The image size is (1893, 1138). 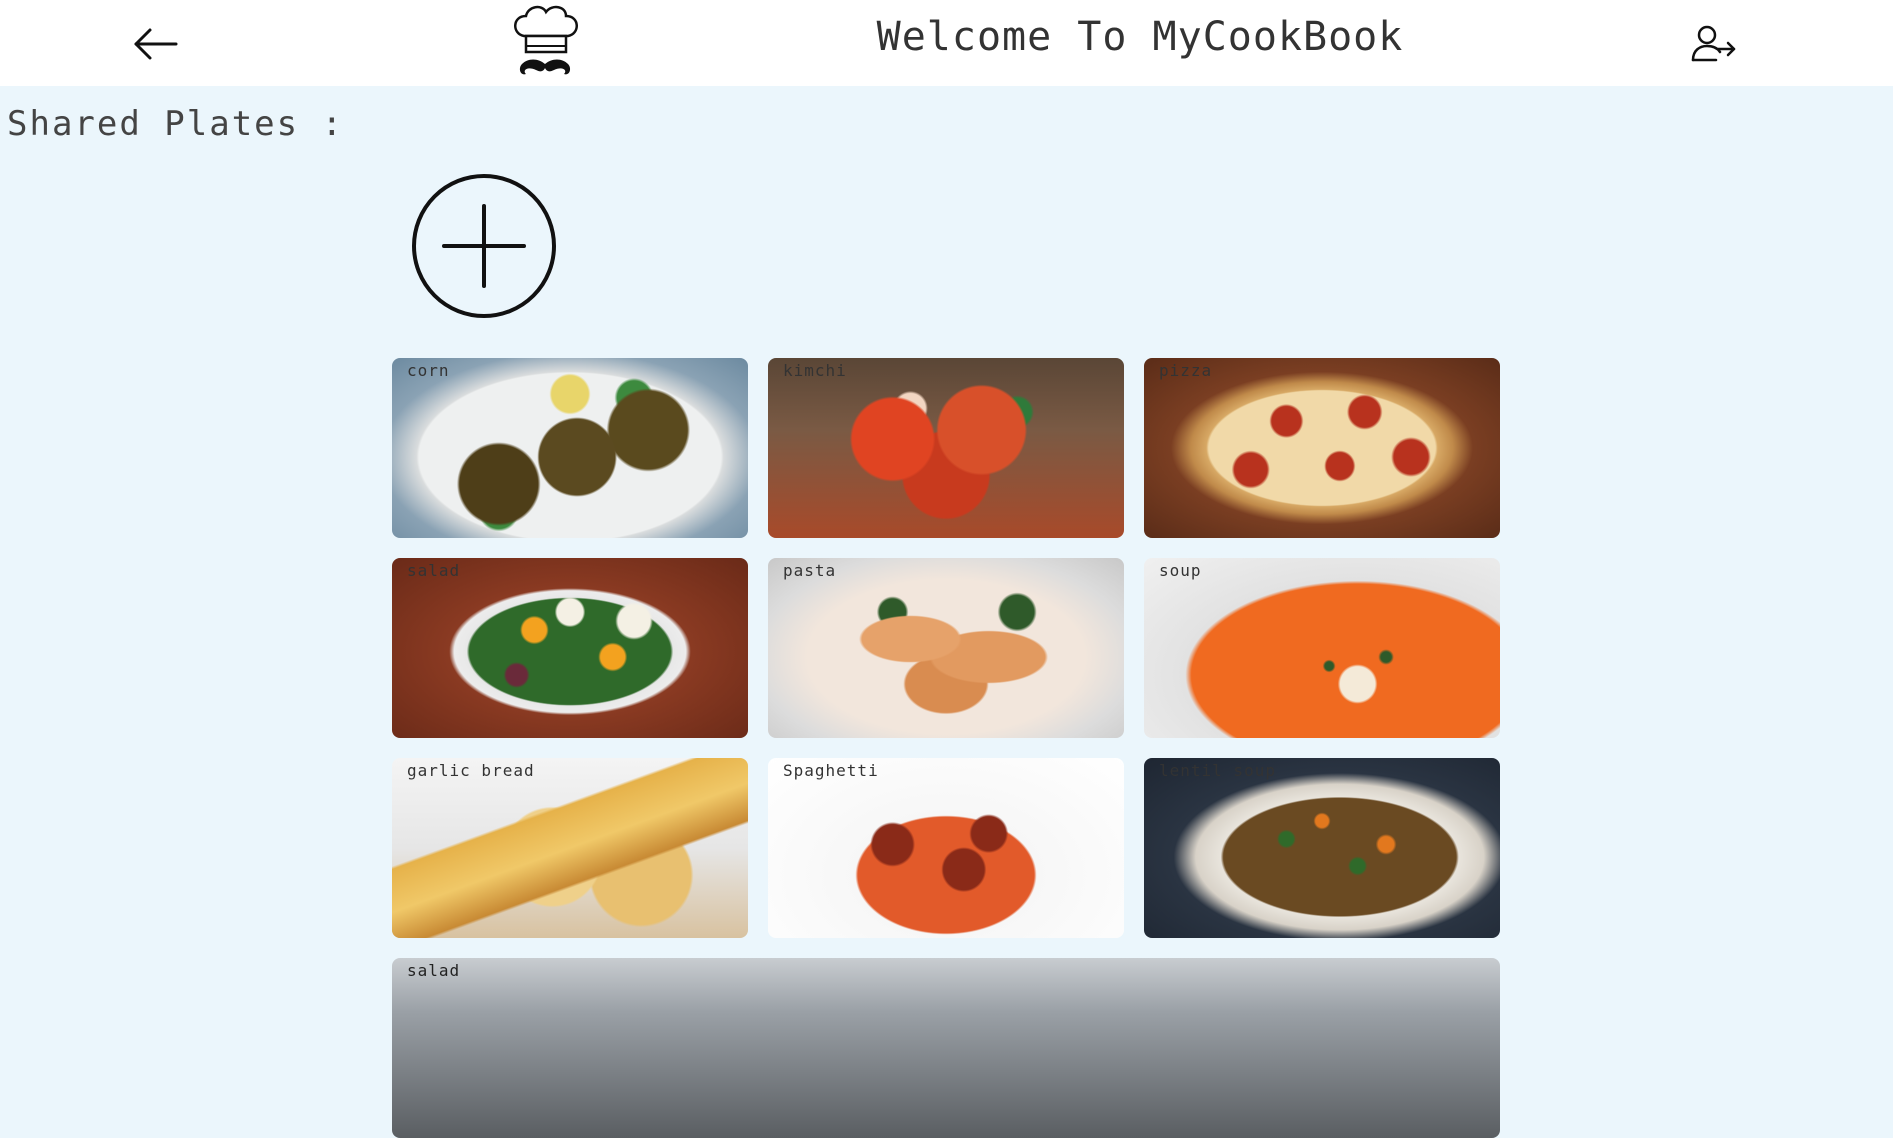 I want to click on back-button, so click(x=156, y=44).